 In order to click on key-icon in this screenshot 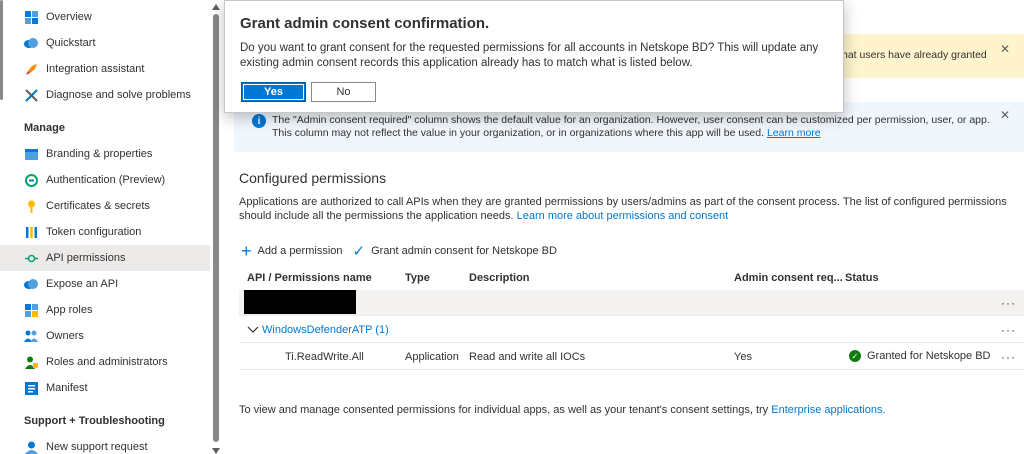, I will do `click(31, 206)`.